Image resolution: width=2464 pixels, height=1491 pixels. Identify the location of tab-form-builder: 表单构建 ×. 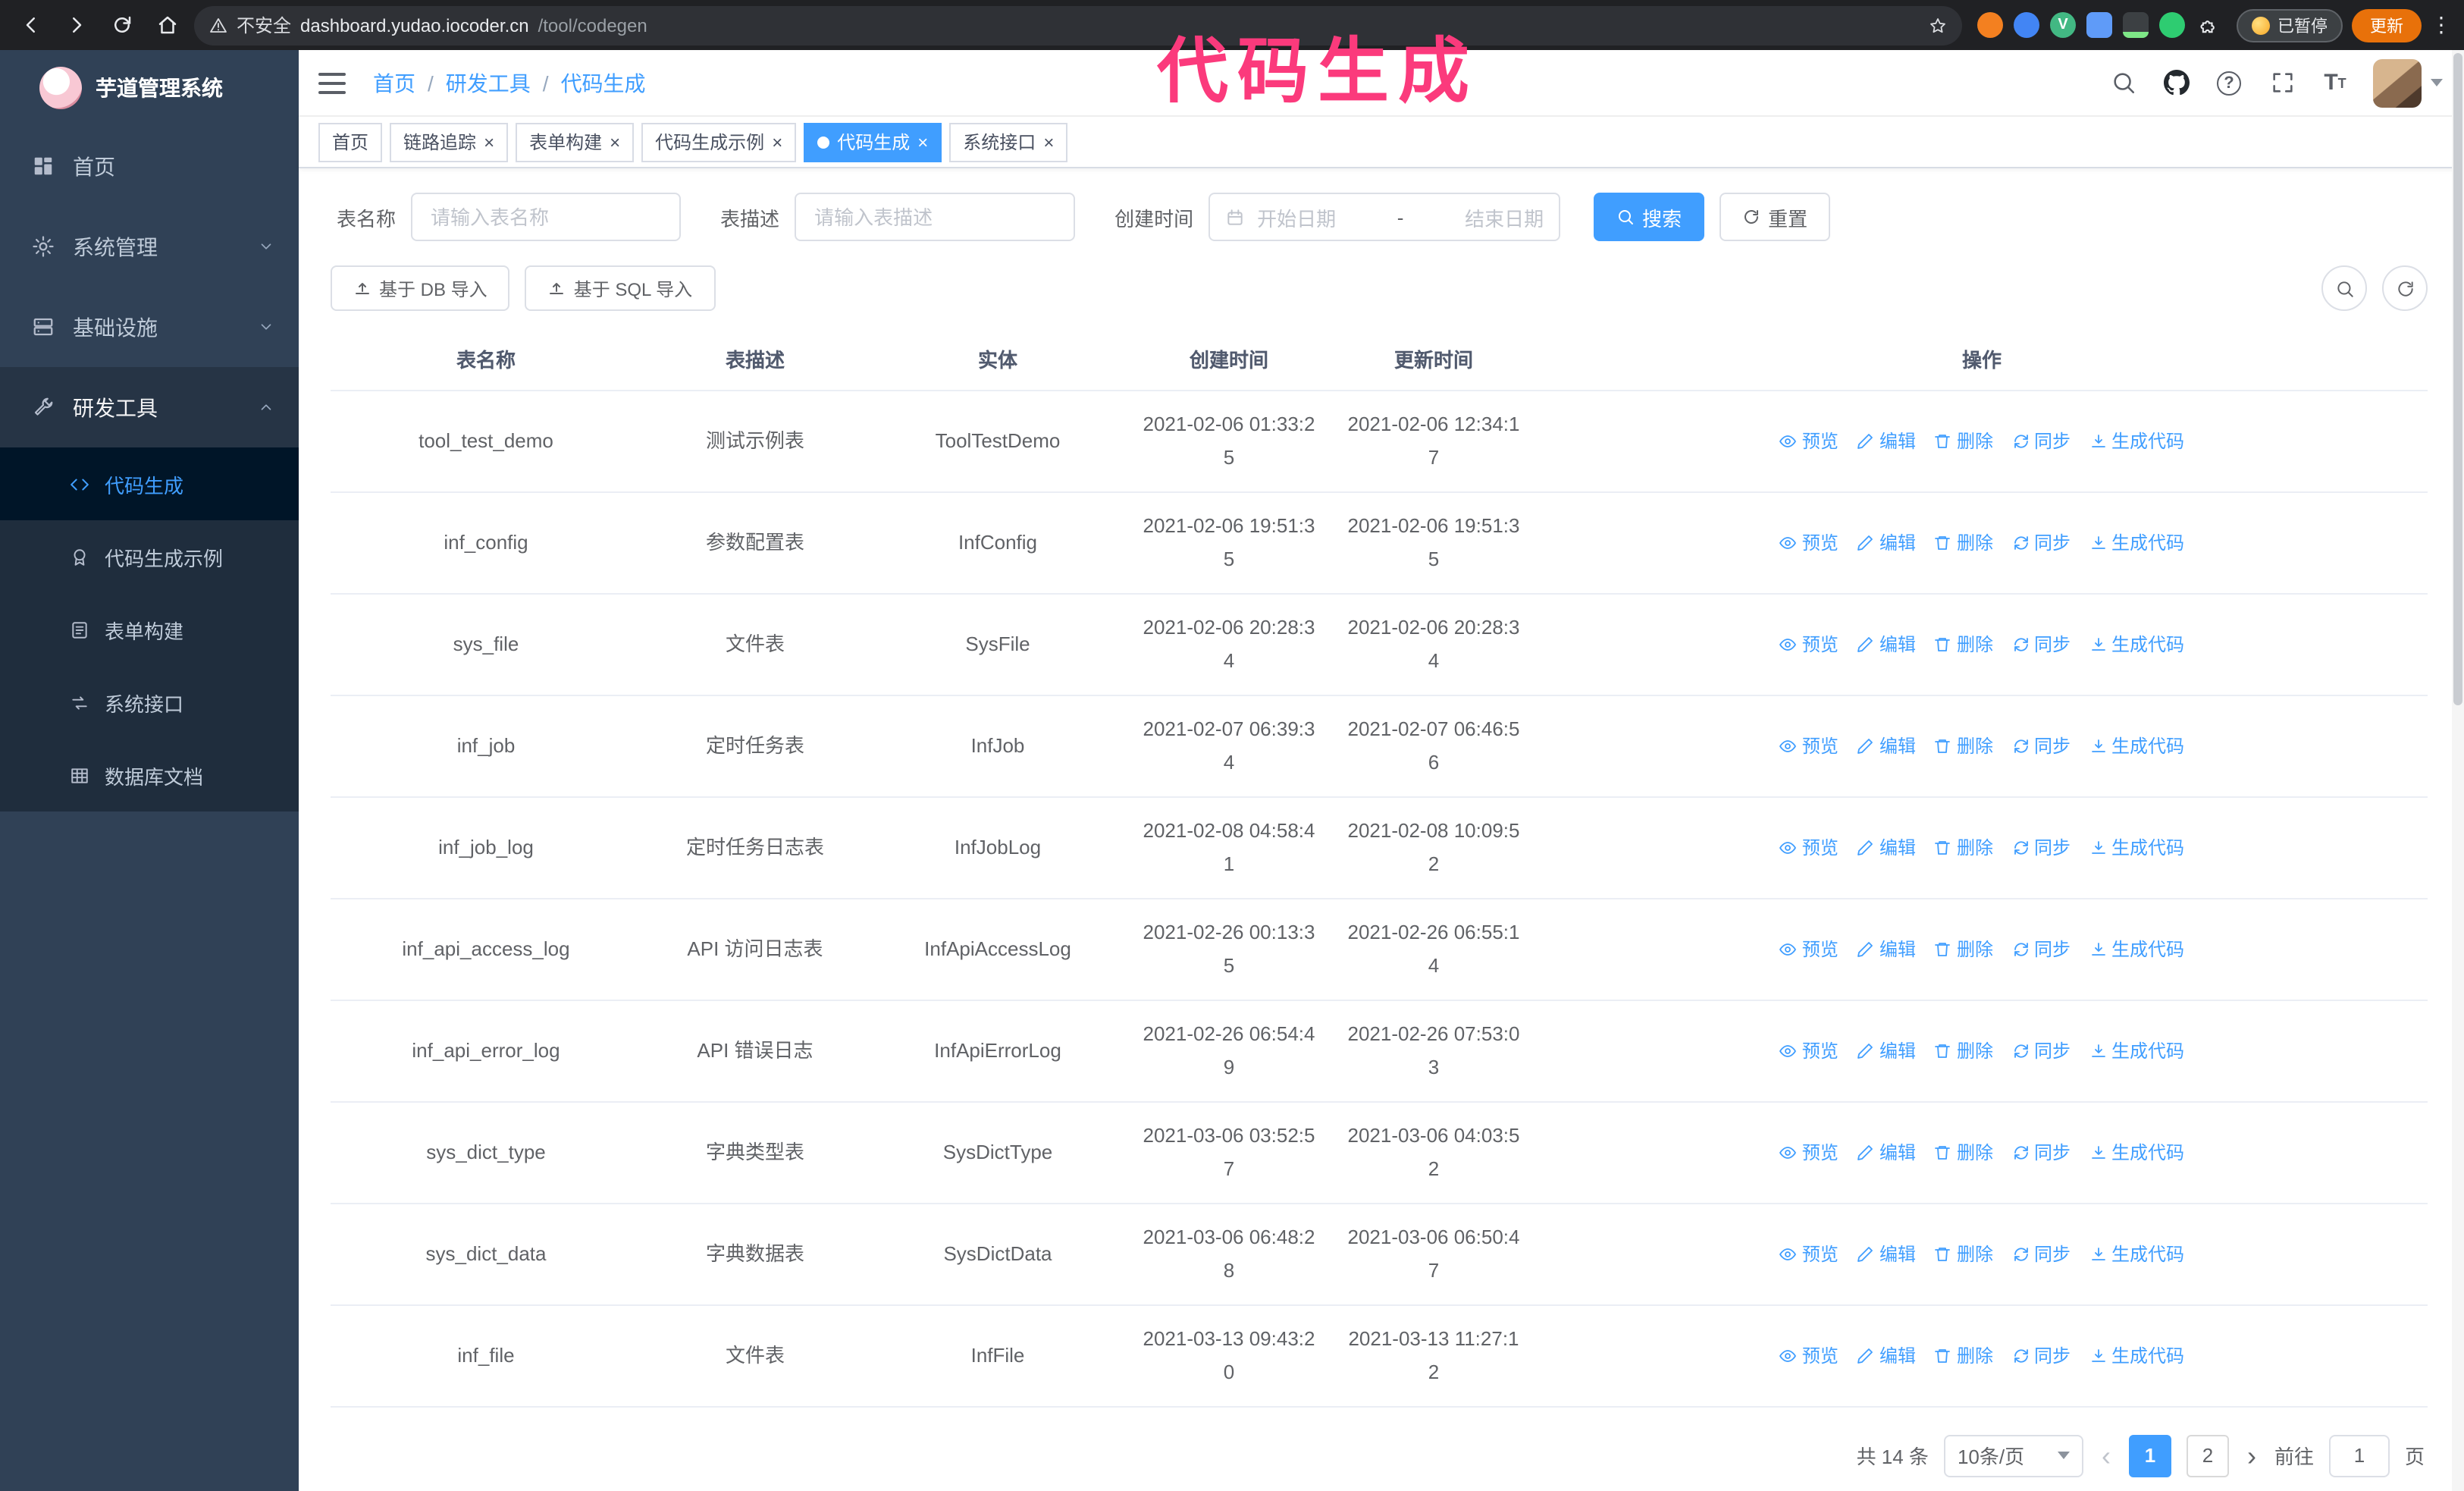
(575, 142).